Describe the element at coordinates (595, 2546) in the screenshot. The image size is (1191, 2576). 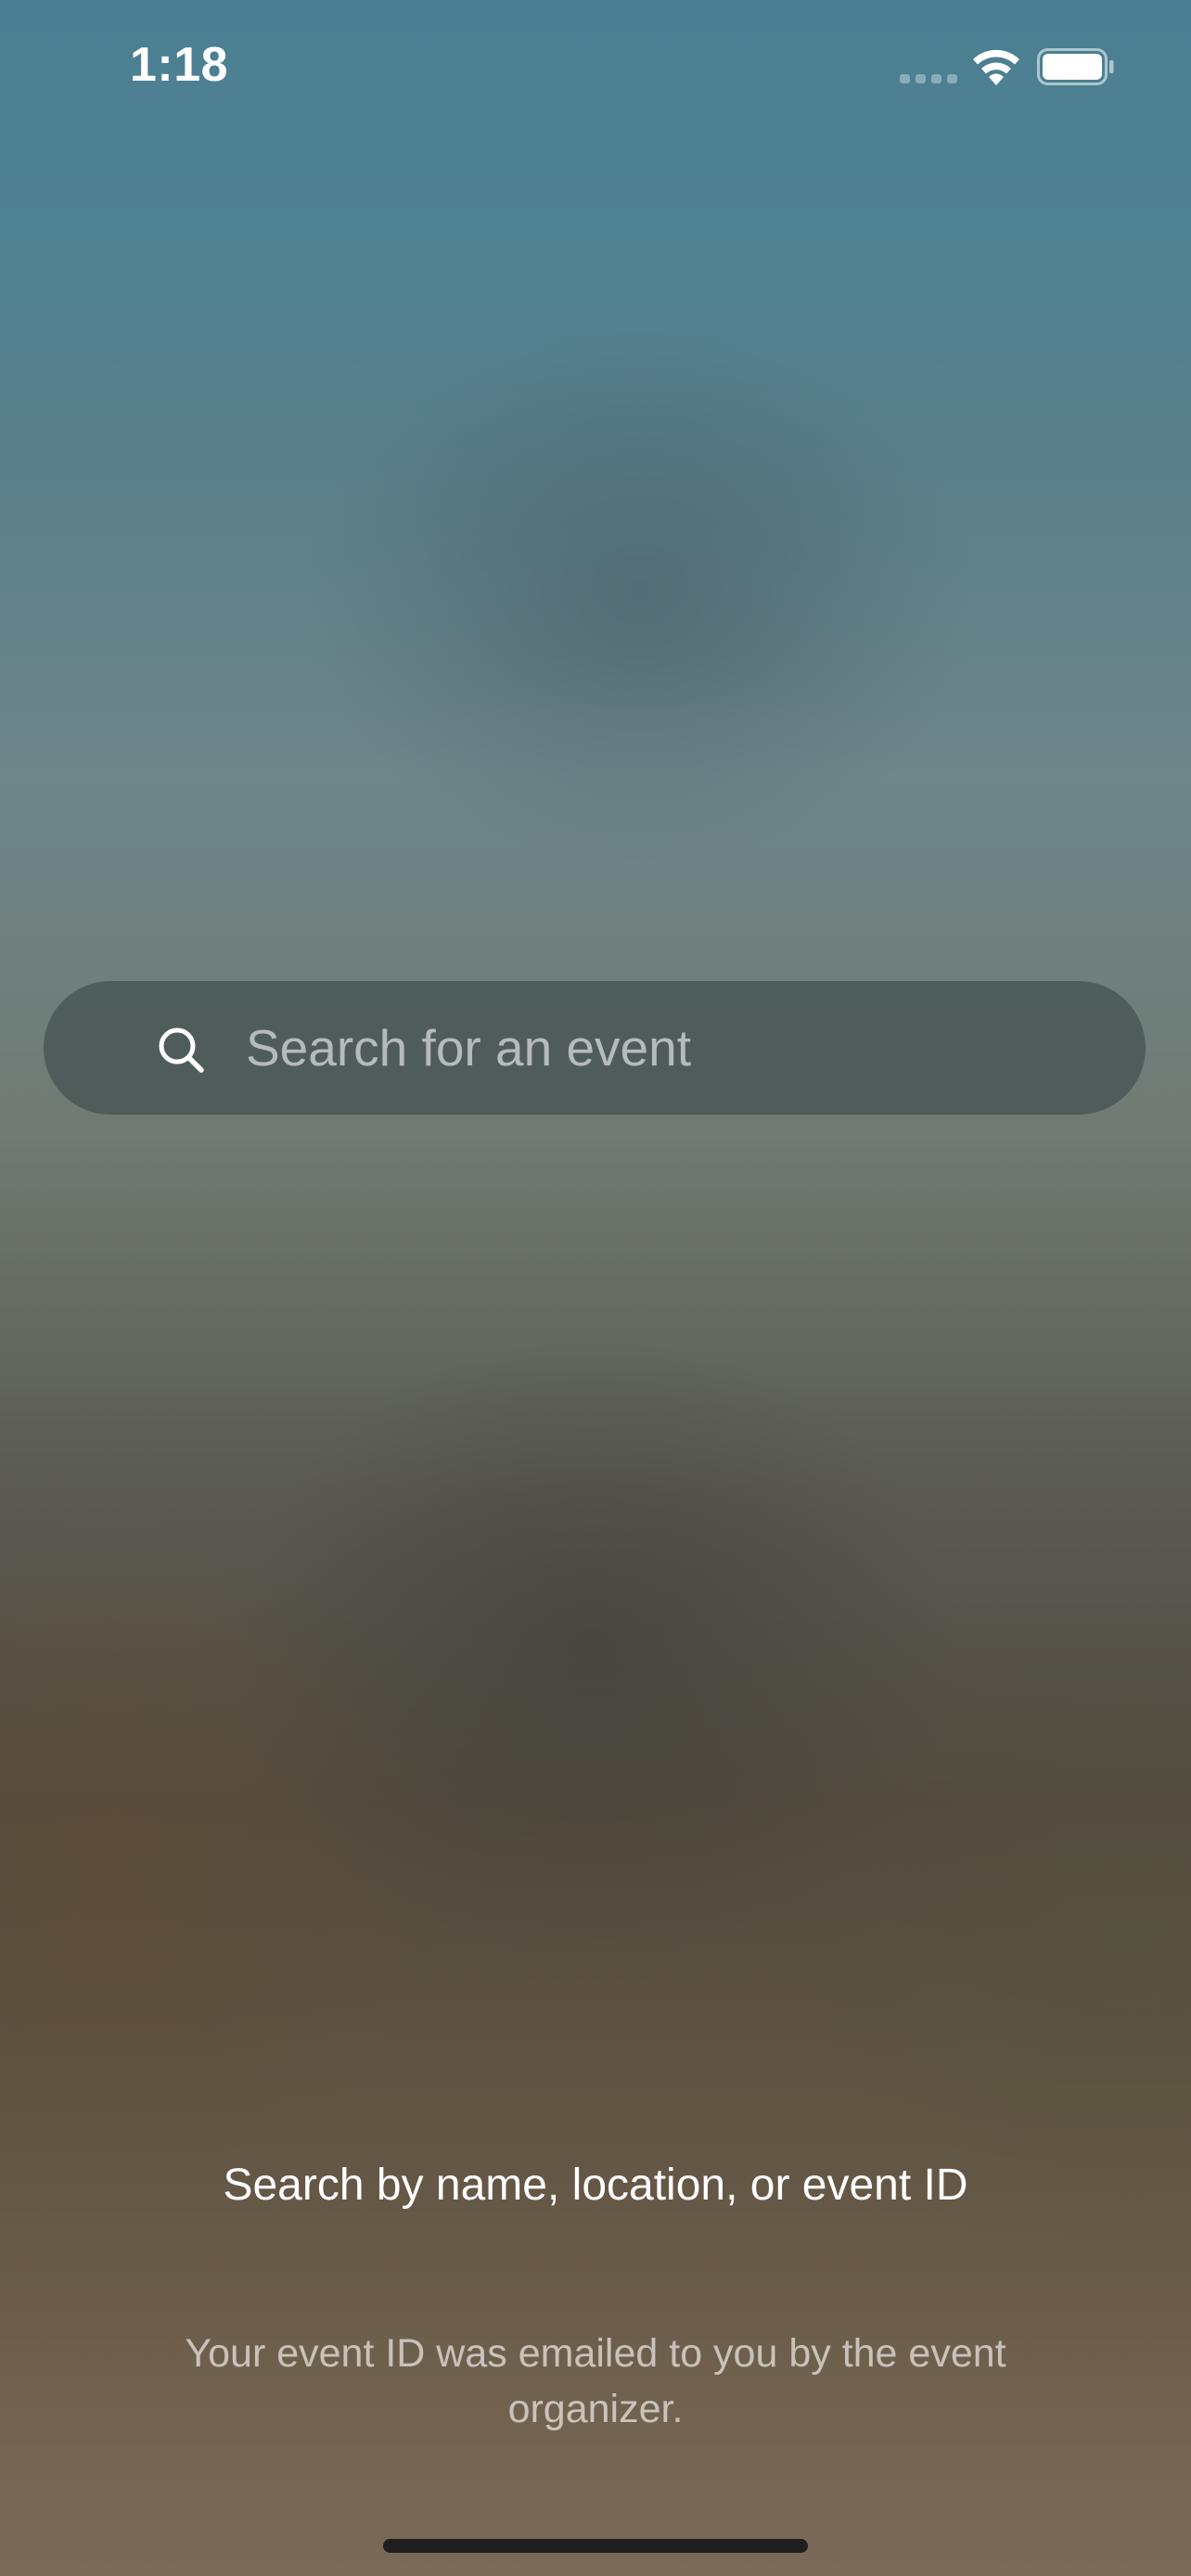
I see `home-indicator` at that location.